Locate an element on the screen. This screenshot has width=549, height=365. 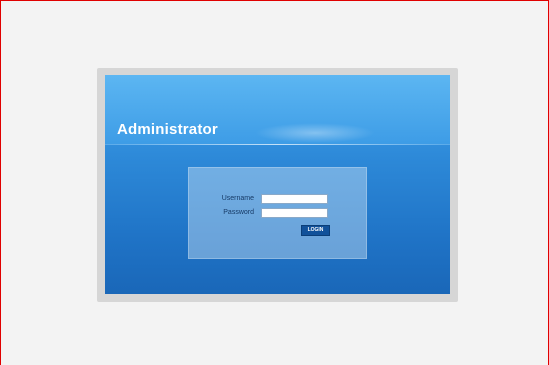
page-title: Administrator is located at coordinates (167, 129).